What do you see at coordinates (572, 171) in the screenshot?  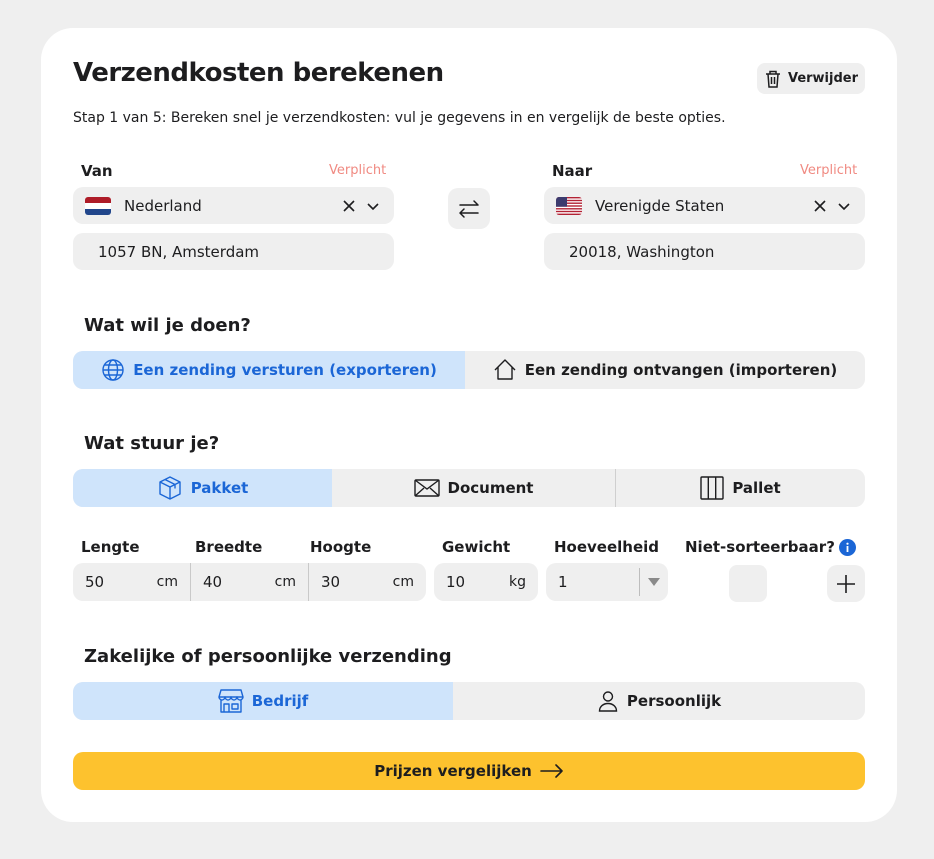 I see `to-label: Naar` at bounding box center [572, 171].